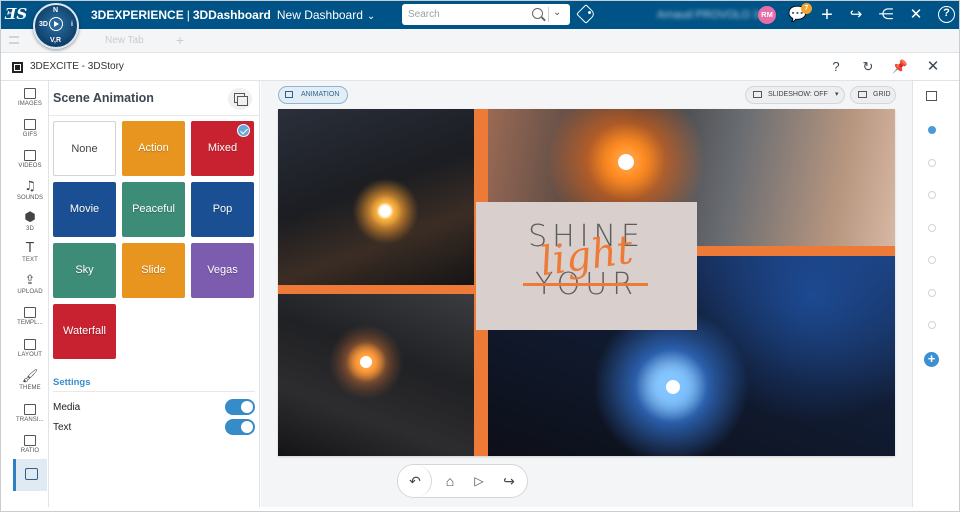 Image resolution: width=960 pixels, height=512 pixels. I want to click on settings-heading: Settings, so click(72, 382).